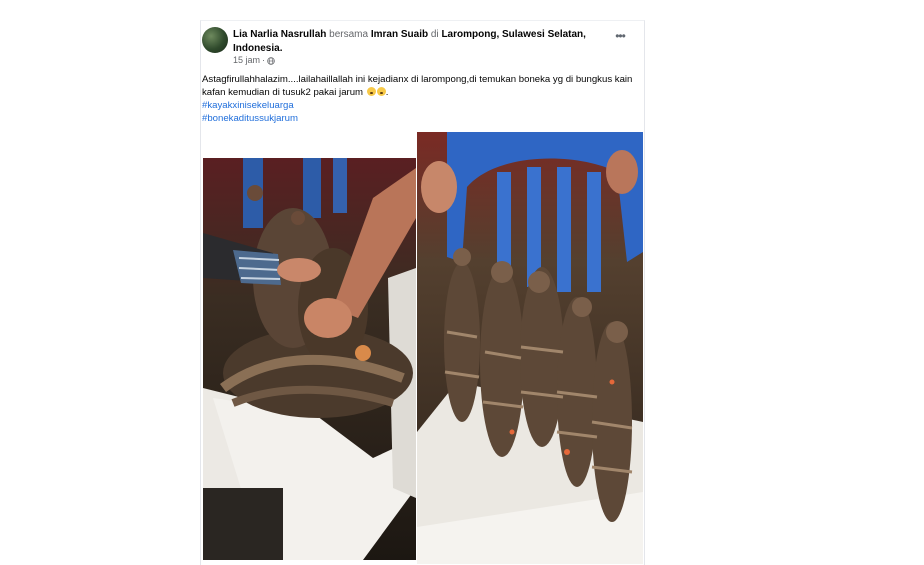 The image size is (924, 565). What do you see at coordinates (381, 91) in the screenshot?
I see `sad-face-emoji-icon` at bounding box center [381, 91].